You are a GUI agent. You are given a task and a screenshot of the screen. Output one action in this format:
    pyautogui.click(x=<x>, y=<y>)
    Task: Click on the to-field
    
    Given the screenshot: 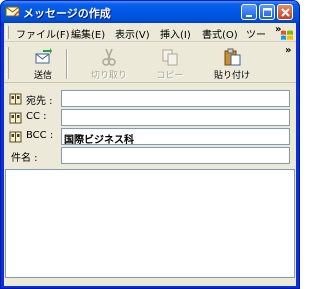 What is the action you would take?
    pyautogui.click(x=175, y=98)
    